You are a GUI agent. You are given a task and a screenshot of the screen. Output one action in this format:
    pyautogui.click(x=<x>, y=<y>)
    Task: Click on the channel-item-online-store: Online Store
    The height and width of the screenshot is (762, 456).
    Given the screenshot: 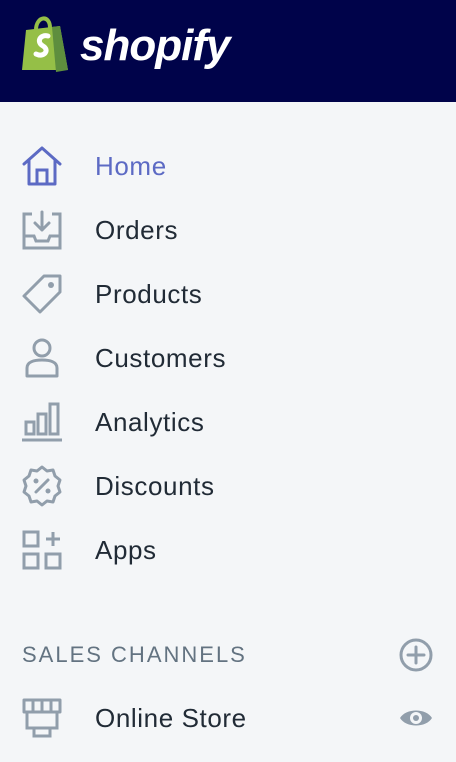 What is the action you would take?
    pyautogui.click(x=228, y=718)
    